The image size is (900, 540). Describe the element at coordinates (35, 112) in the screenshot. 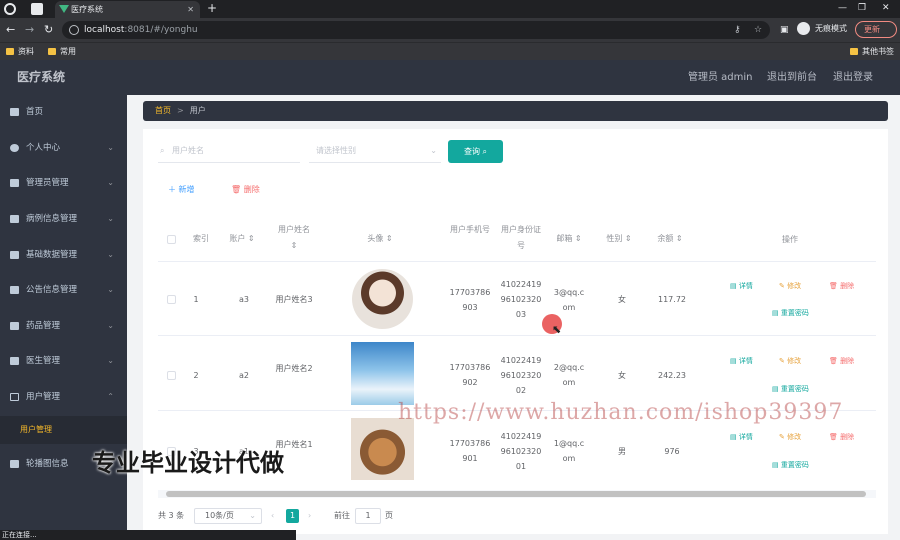

I see `sidebar-item-label: 首页` at that location.